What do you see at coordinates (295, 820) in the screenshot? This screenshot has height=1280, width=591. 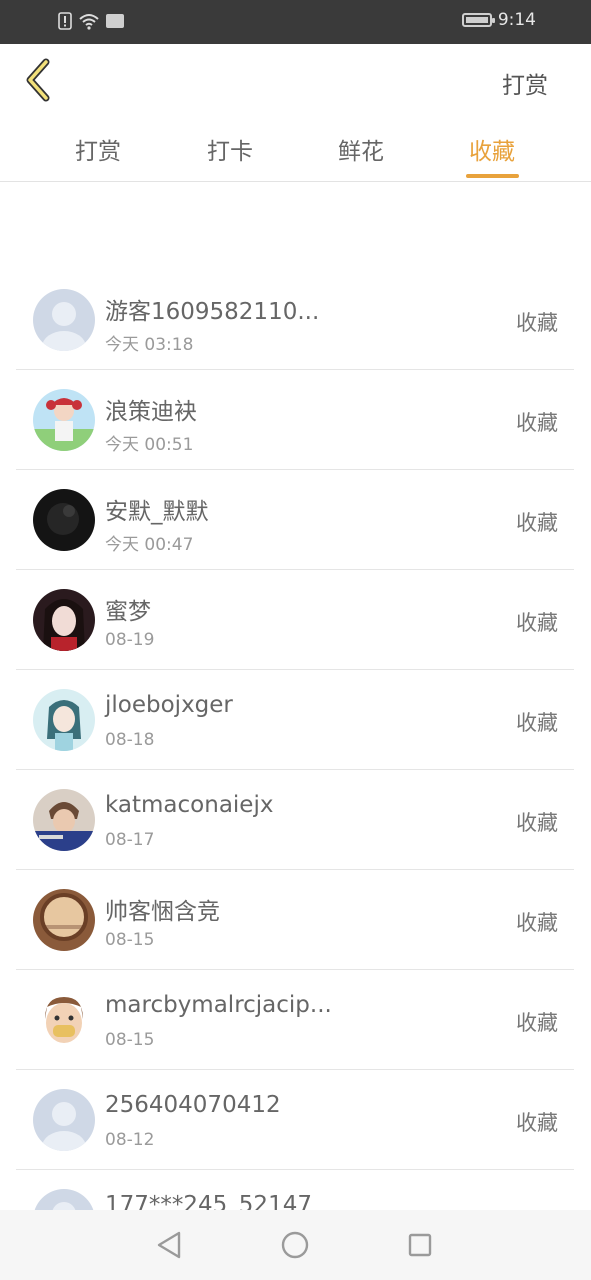 I see `list-item: katmaconaiejx 08-17 收藏` at bounding box center [295, 820].